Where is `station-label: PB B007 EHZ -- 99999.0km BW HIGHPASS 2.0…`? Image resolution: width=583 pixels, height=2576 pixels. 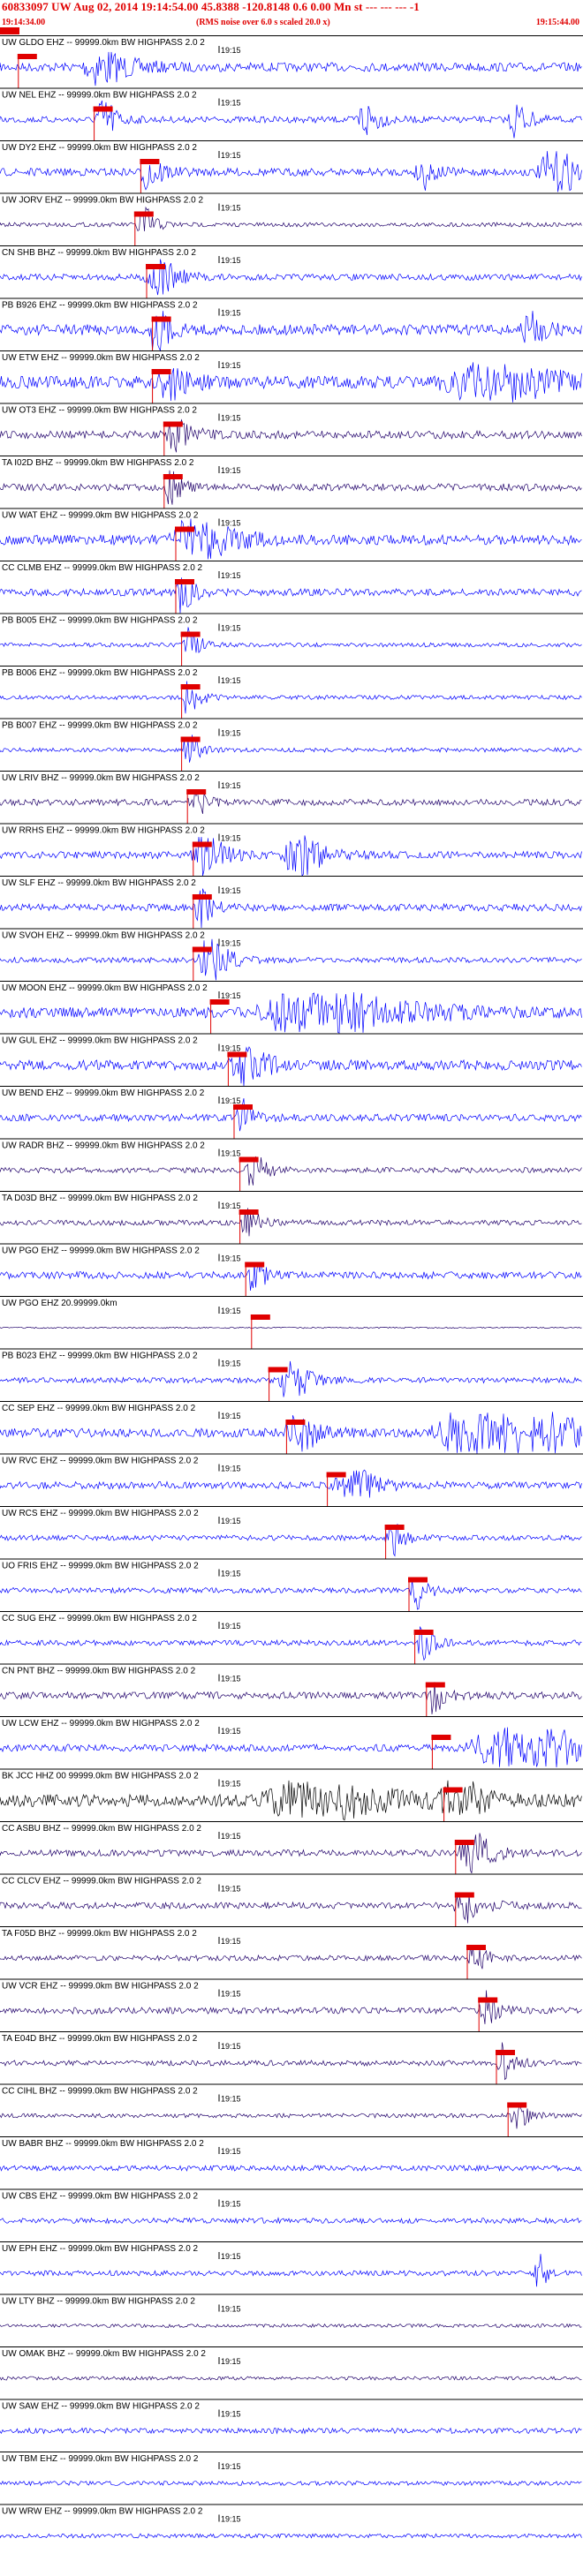
station-label: PB B007 EHZ -- 99999.0km BW HIGHPASS 2.0… is located at coordinates (100, 726).